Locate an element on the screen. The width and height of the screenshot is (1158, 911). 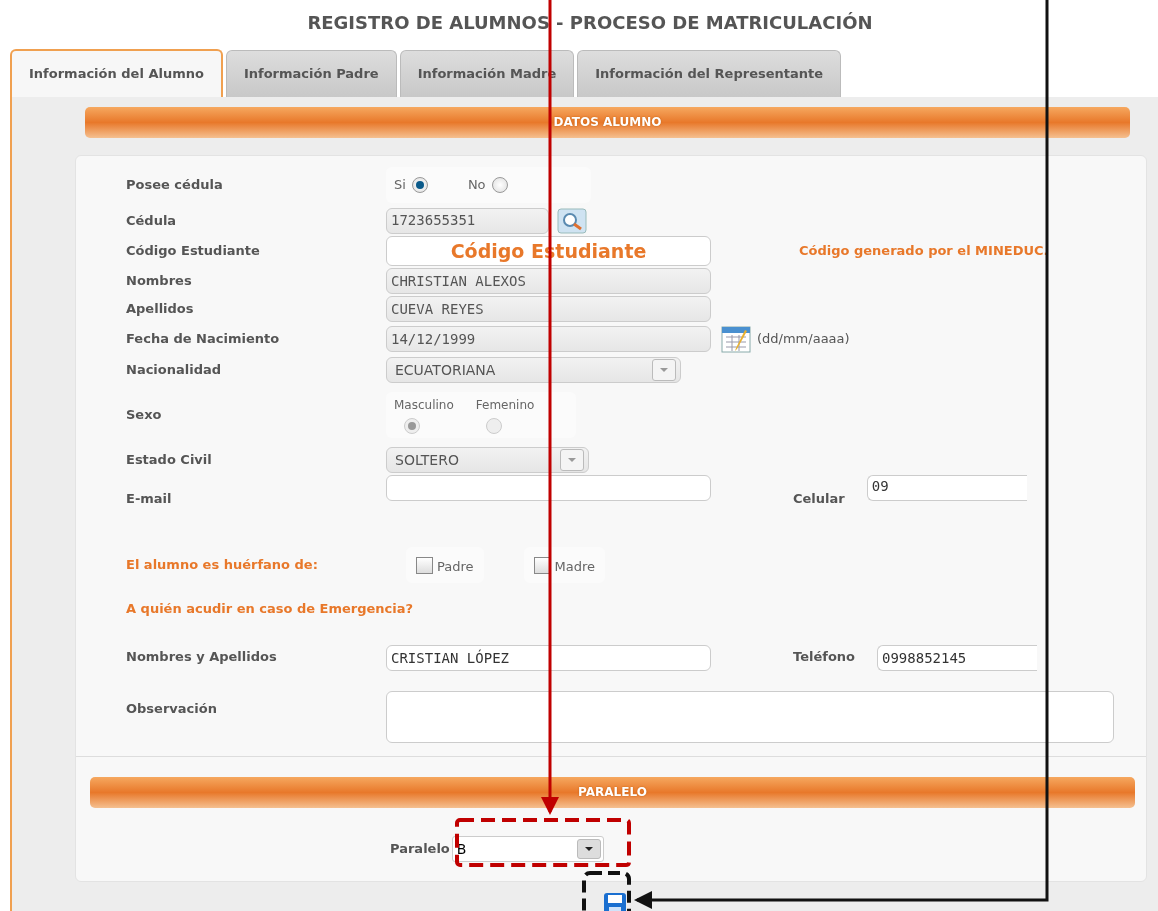
field-label: Fecha de Nacimiento is located at coordinates (203, 339).